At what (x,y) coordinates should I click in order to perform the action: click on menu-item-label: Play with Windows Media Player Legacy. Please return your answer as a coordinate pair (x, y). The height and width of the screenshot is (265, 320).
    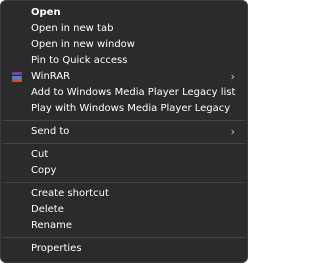
    Looking at the image, I should click on (131, 108).